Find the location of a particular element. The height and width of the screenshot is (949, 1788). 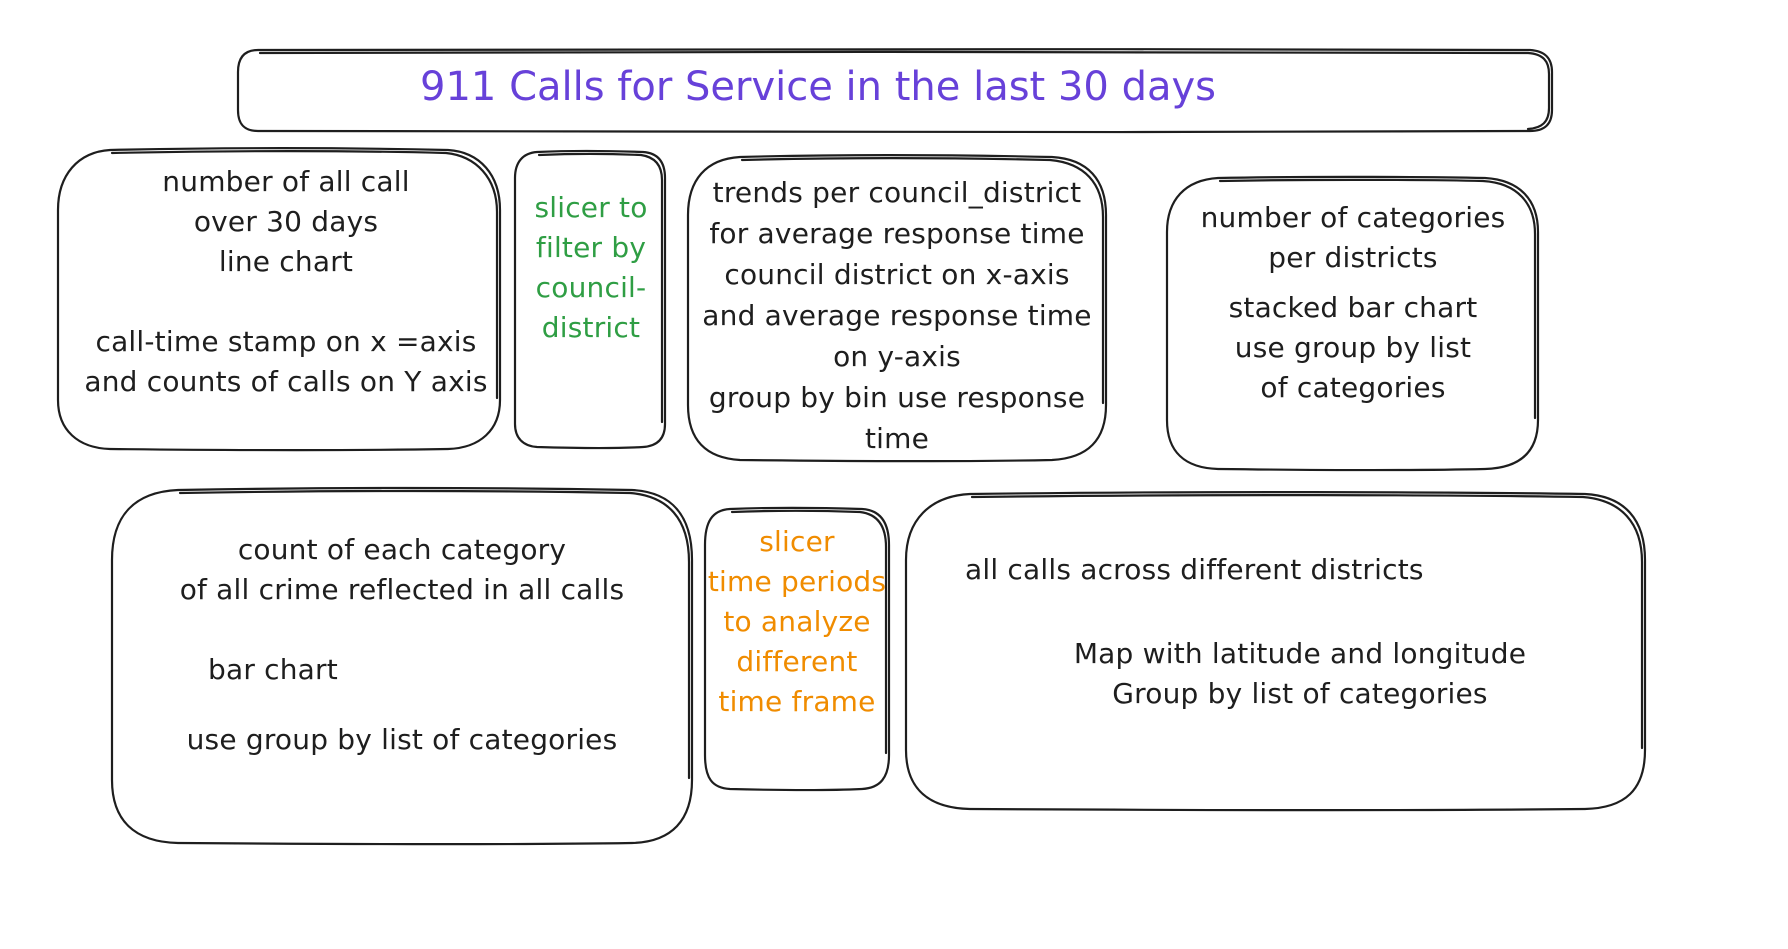

box-text-line: count of each category is located at coordinates (402, 549).